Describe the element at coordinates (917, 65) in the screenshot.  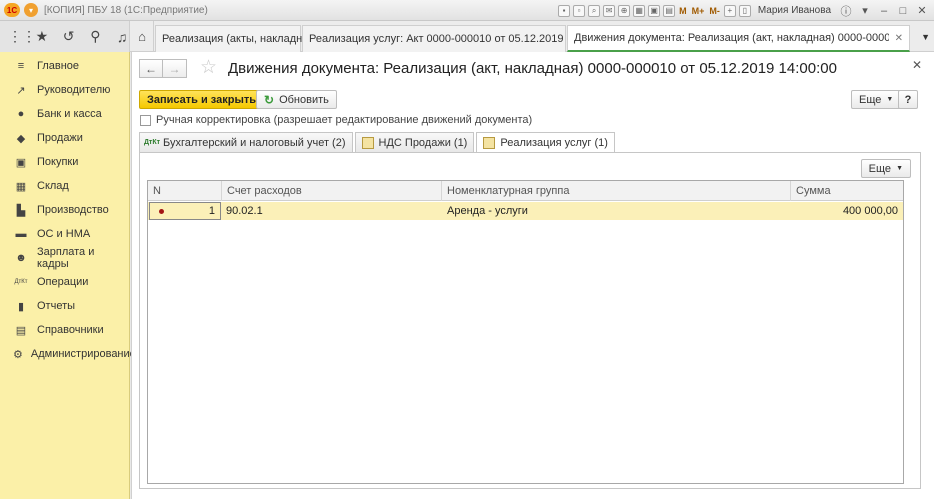
I see `close-form-icon: ✕` at that location.